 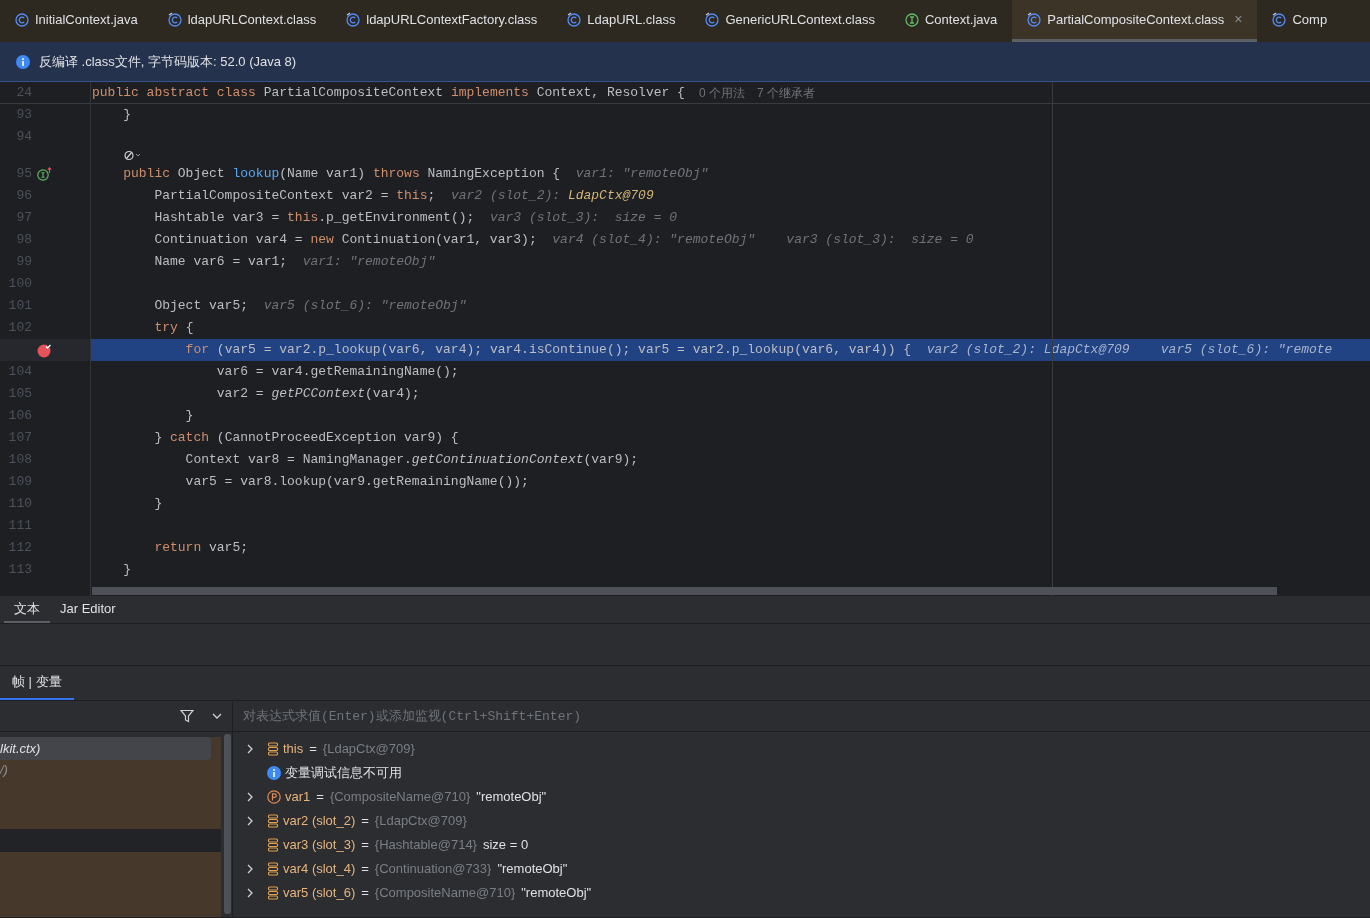 I want to click on filter-icon, so click(x=187, y=716).